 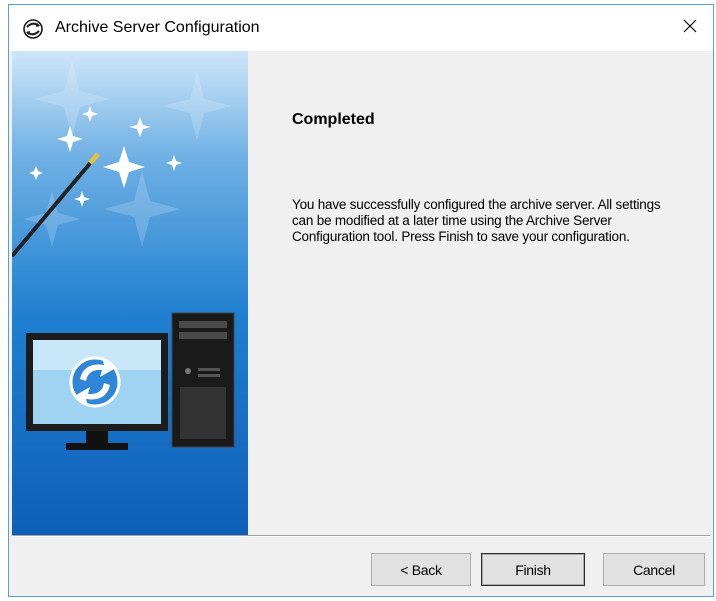 I want to click on finish-button: Finish, so click(x=533, y=569).